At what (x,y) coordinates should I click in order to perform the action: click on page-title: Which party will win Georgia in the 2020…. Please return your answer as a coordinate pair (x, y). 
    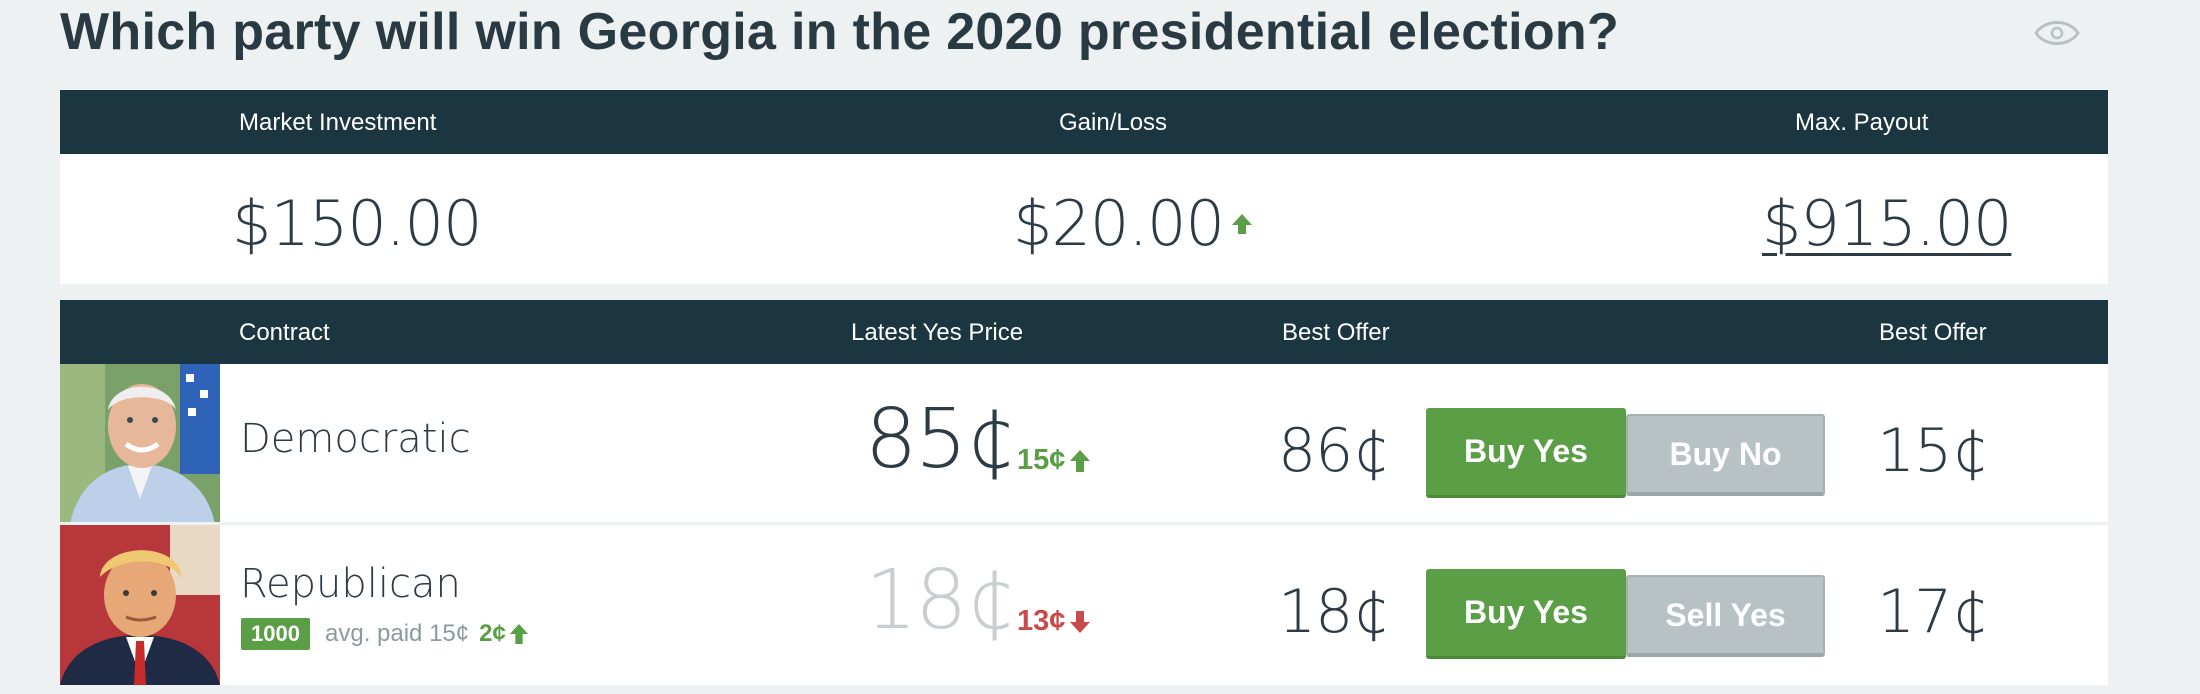
    Looking at the image, I should click on (840, 32).